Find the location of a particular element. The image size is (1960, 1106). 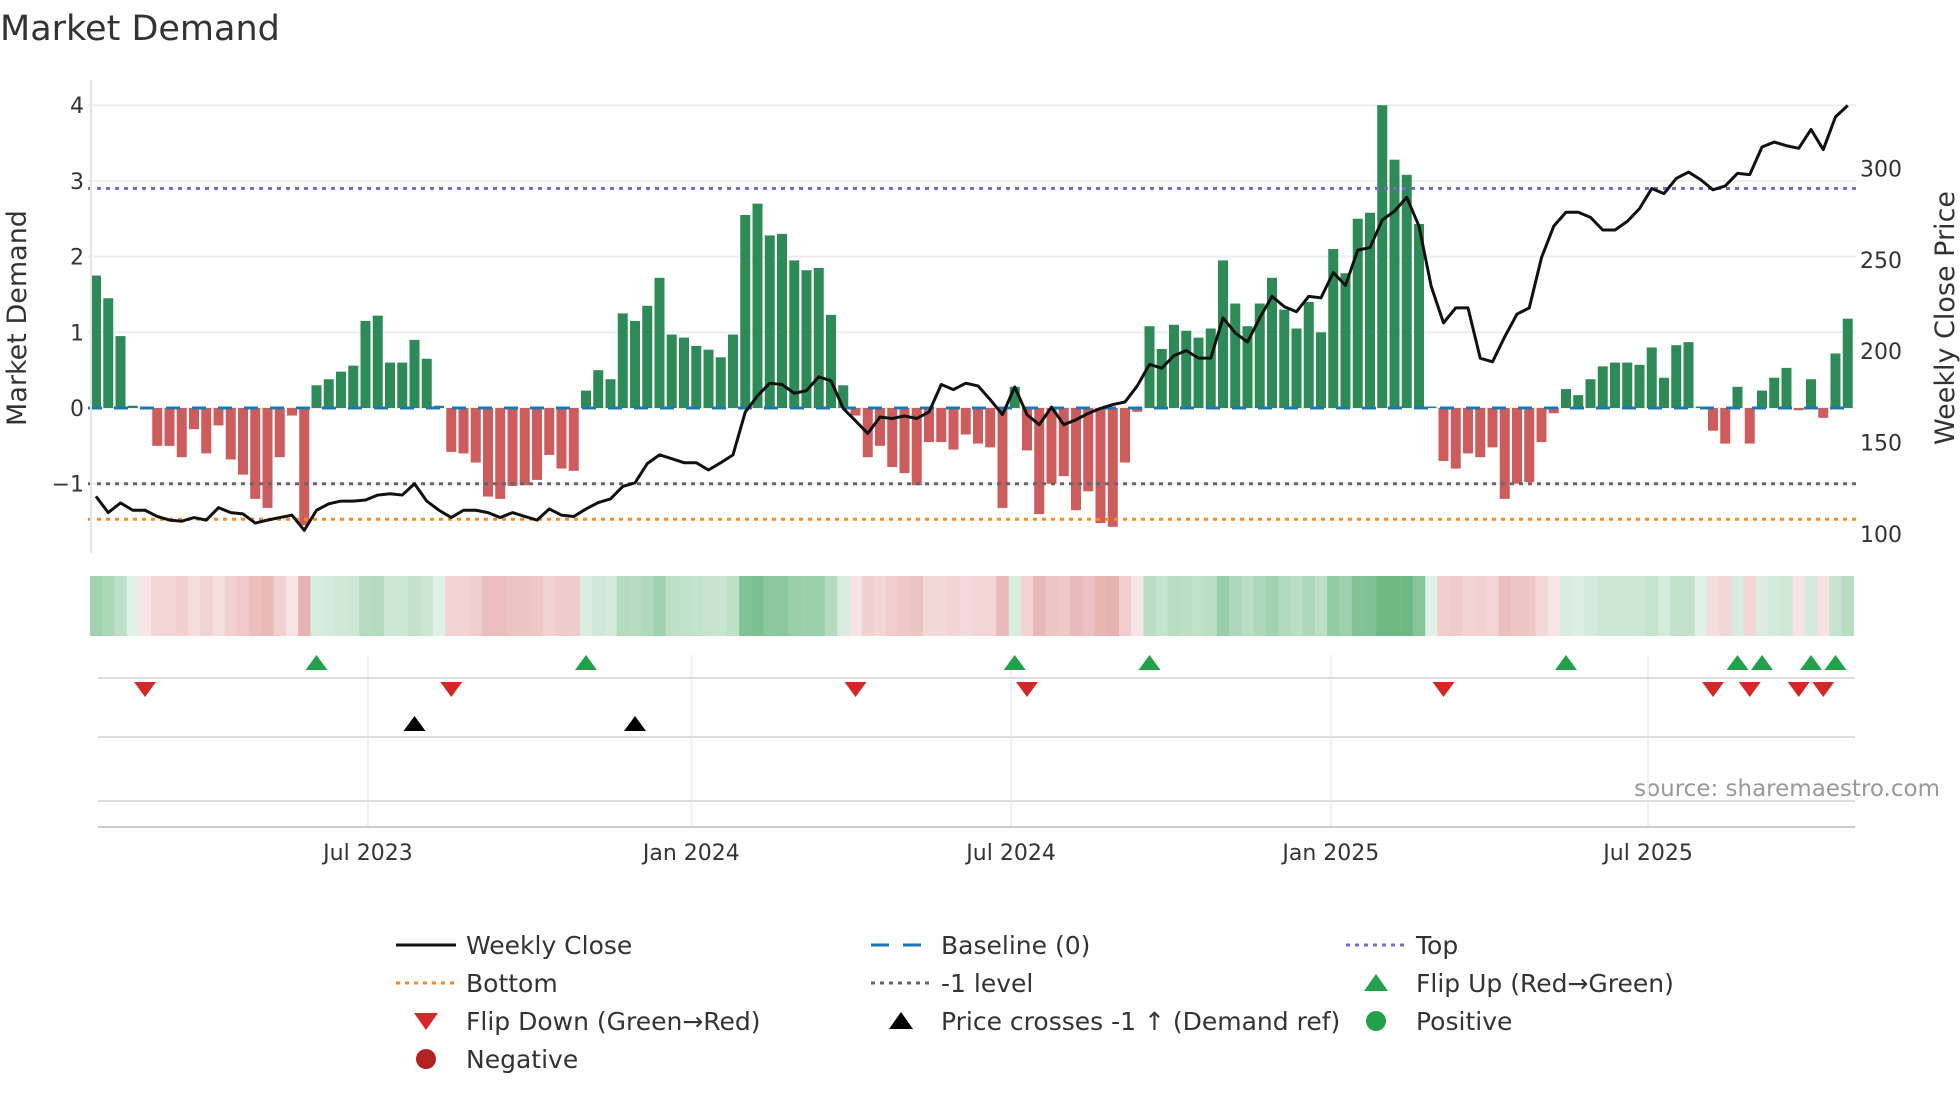

legend-item-baseline-0: Baseline (0) is located at coordinates (980, 945).